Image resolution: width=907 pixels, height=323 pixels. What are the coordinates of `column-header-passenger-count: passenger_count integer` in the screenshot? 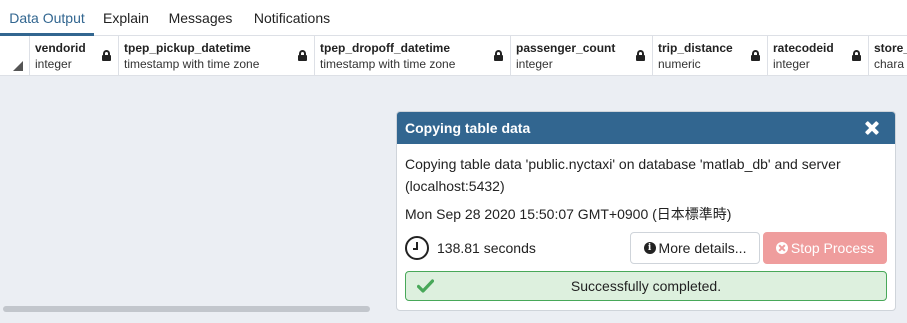 It's located at (582, 55).